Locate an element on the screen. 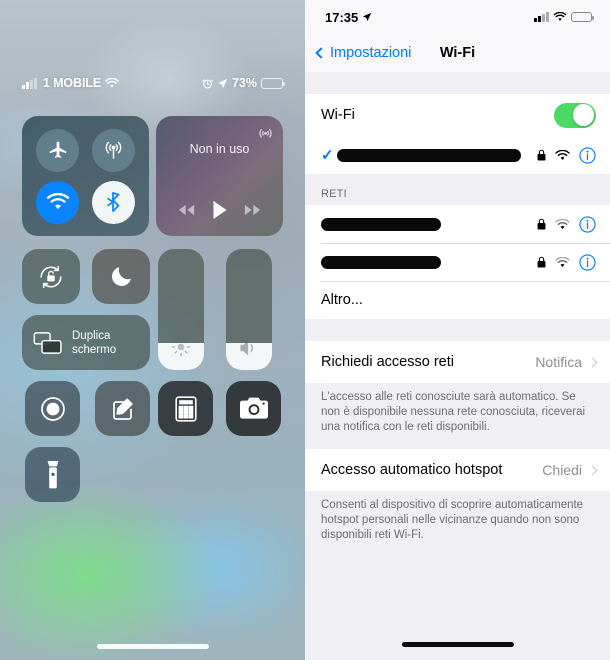 The width and height of the screenshot is (610, 660). rewind-icon is located at coordinates (186, 210).